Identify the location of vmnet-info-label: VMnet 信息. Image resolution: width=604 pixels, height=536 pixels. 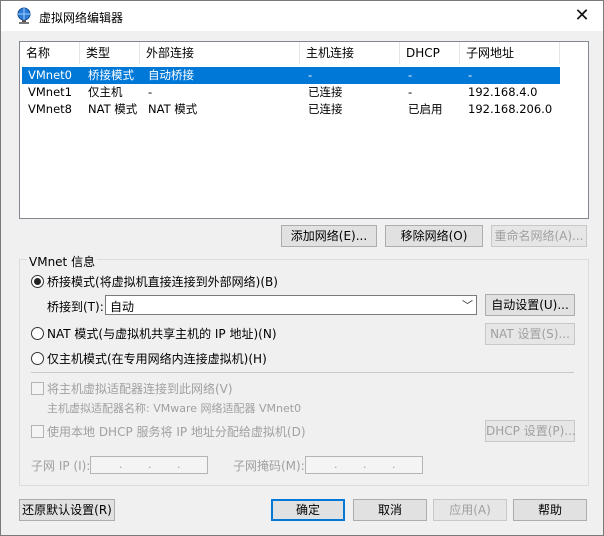
(62, 261).